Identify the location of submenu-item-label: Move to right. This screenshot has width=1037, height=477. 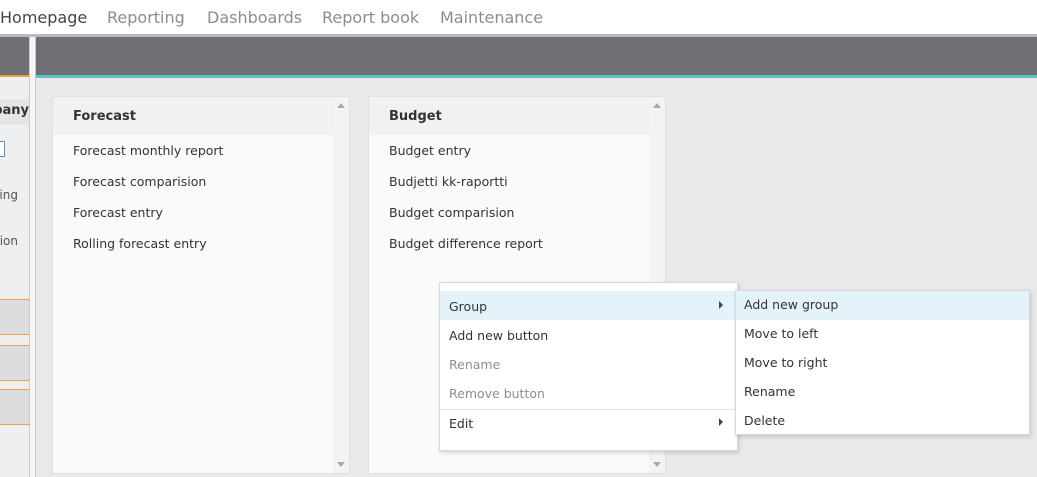
(786, 362).